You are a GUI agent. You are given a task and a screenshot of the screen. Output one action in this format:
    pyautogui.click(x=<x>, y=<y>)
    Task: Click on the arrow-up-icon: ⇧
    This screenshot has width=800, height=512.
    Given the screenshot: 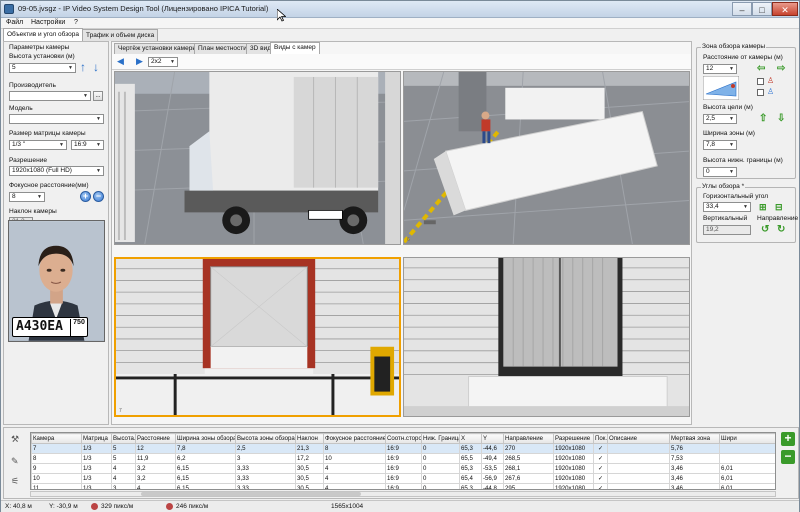 What is the action you would take?
    pyautogui.click(x=763, y=119)
    